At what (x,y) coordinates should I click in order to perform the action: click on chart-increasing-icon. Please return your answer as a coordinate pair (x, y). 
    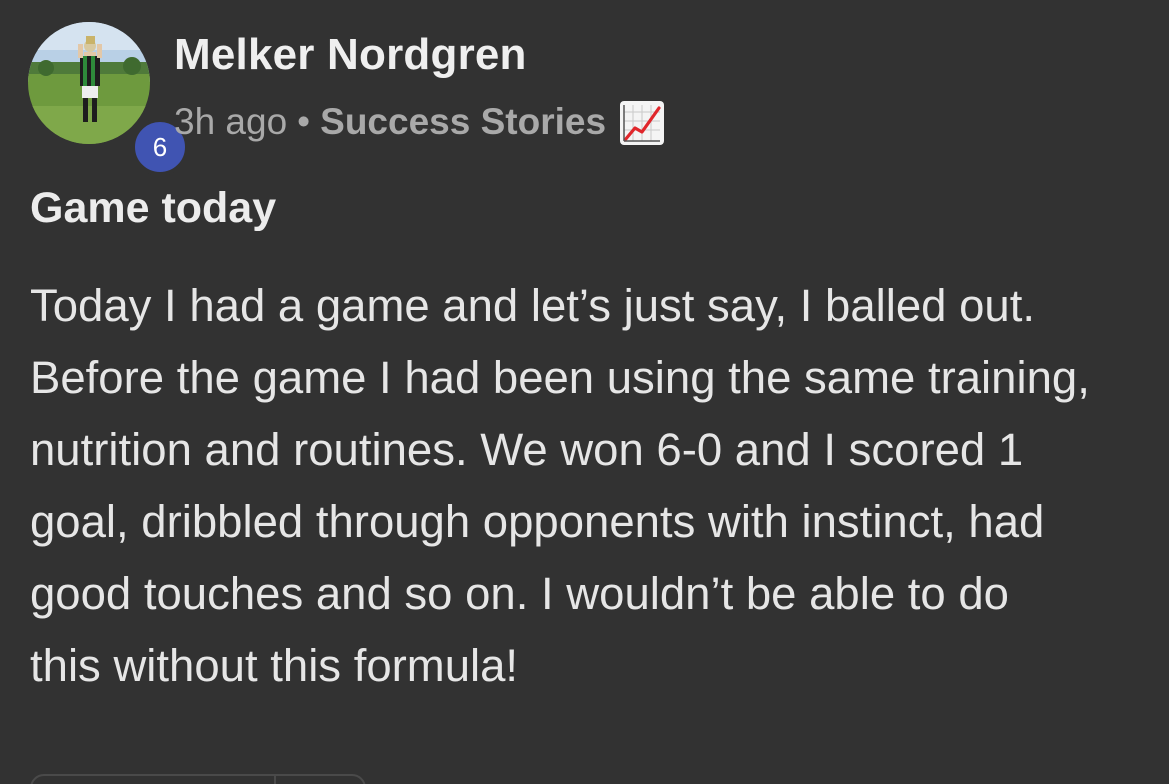
    Looking at the image, I should click on (642, 123).